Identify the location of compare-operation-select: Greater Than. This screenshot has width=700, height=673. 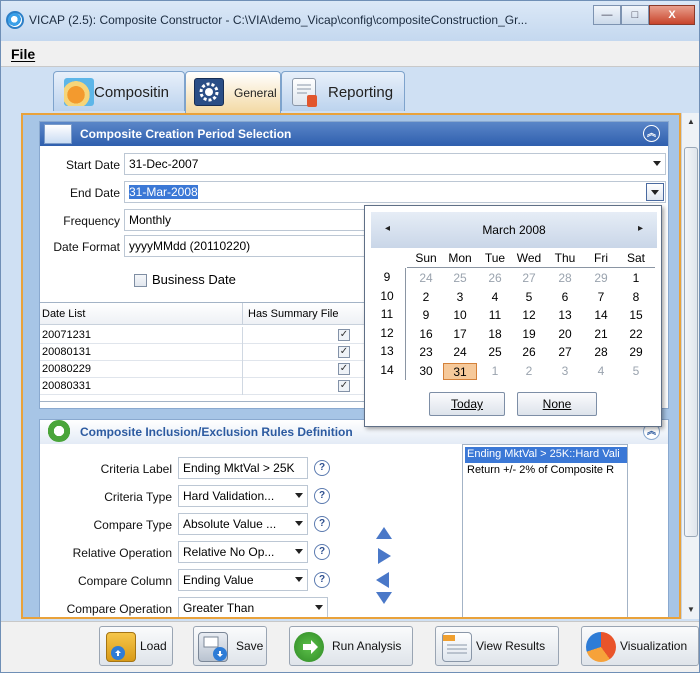
(253, 607).